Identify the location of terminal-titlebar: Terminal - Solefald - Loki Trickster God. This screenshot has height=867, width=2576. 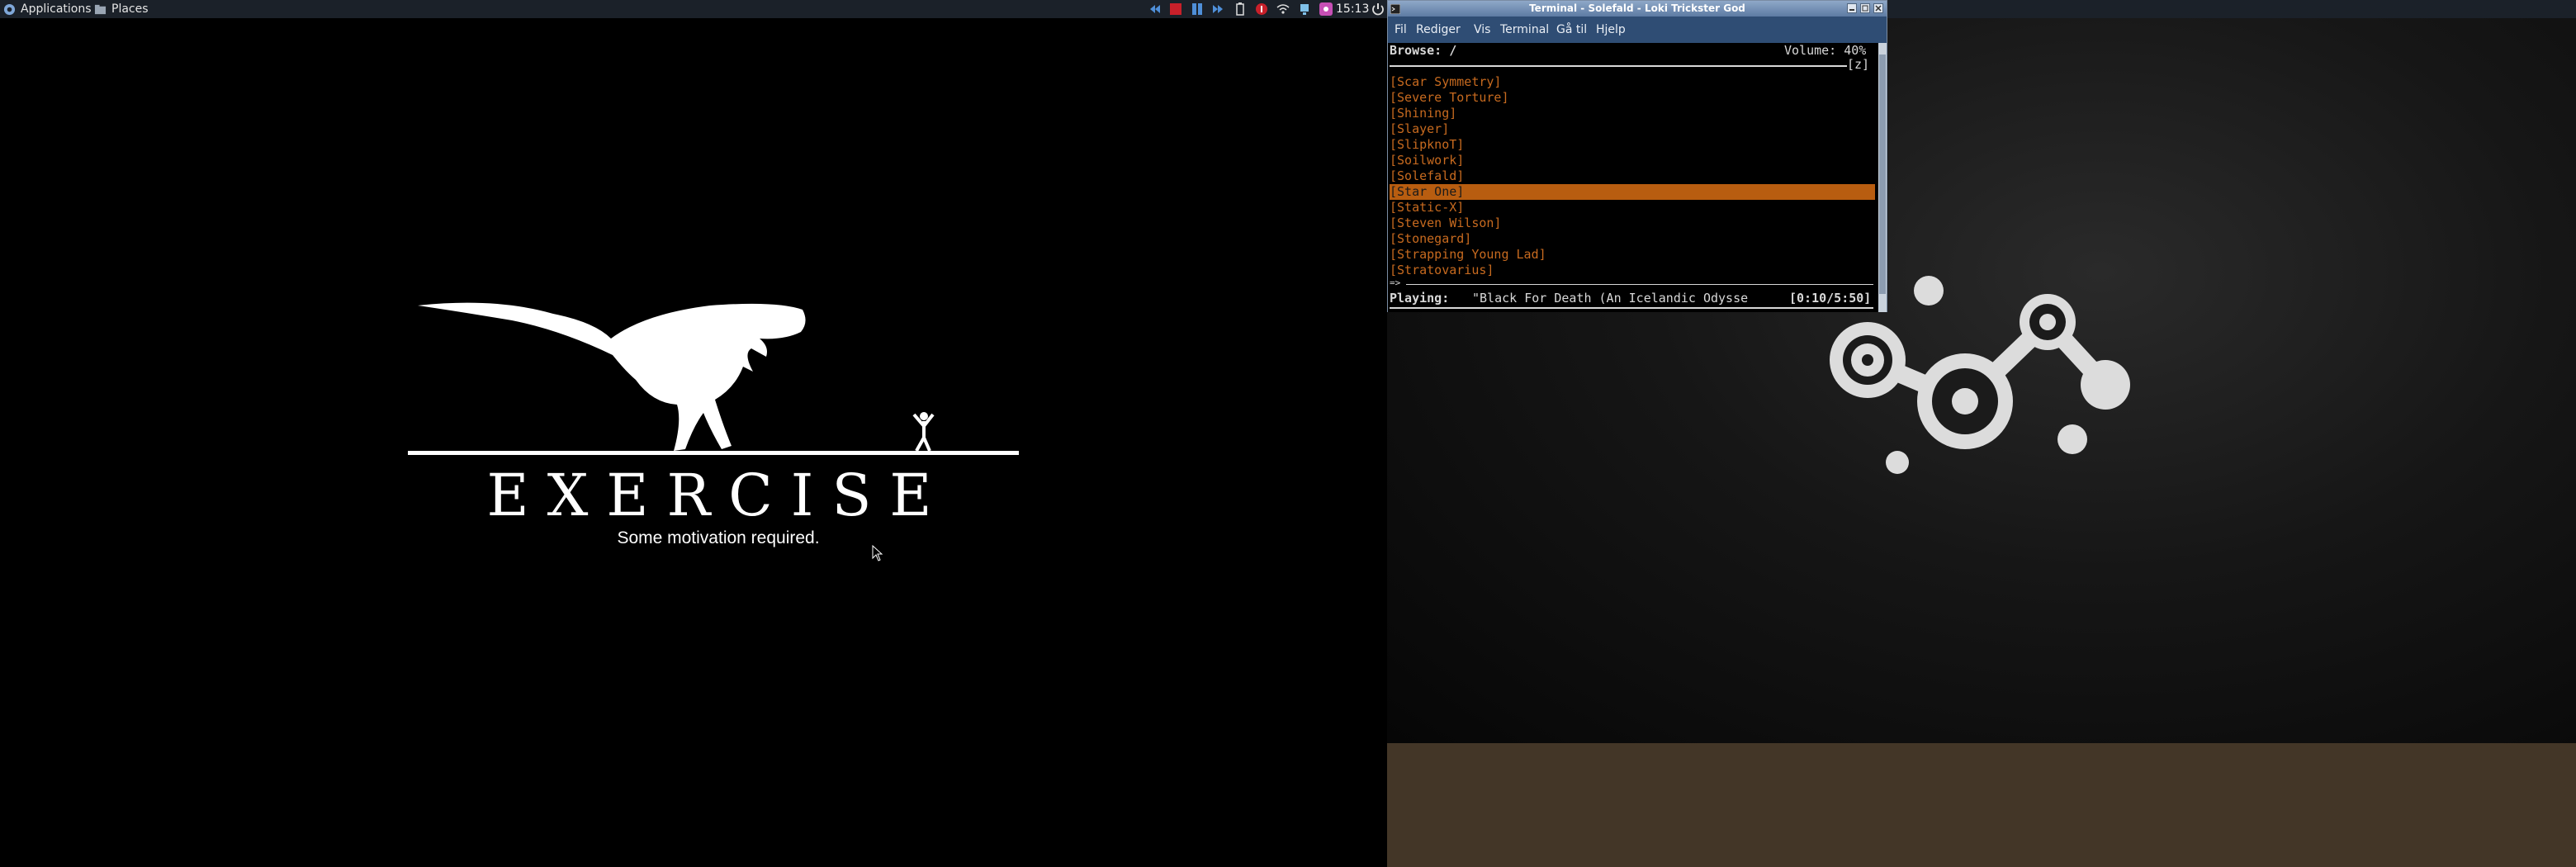
(1637, 9).